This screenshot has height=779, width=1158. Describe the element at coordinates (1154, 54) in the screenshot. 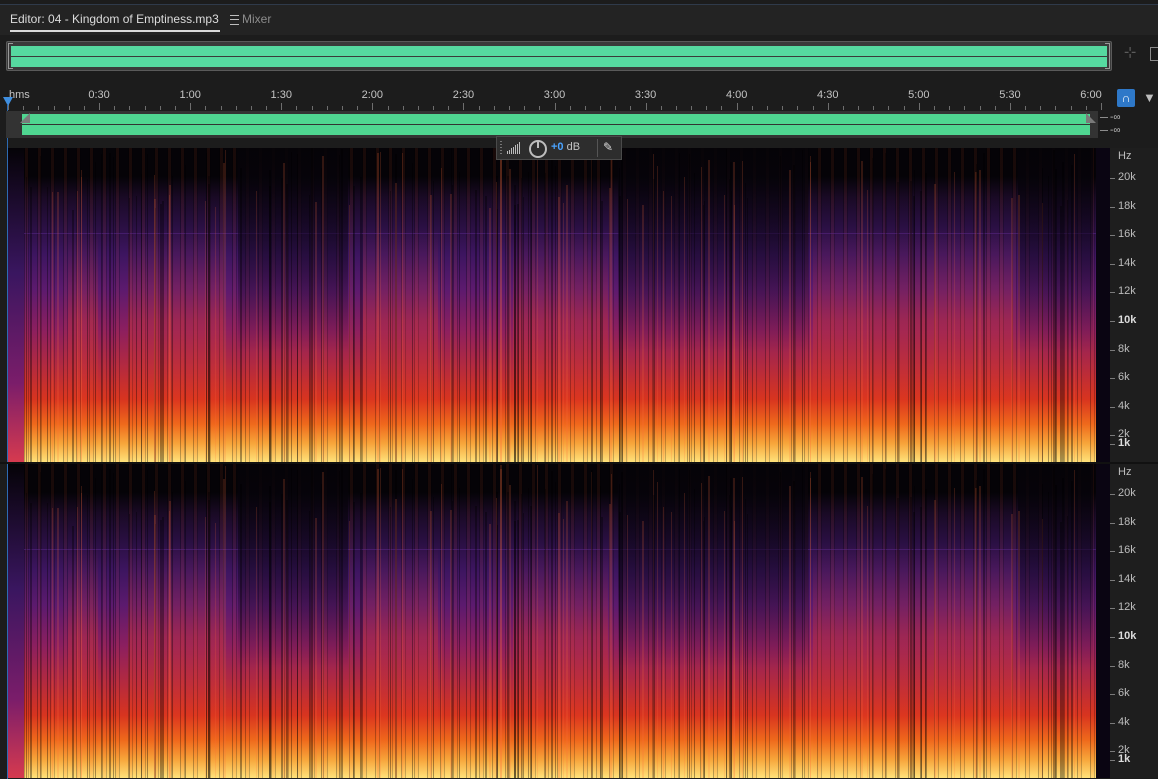

I see `panel-menu-icon` at that location.